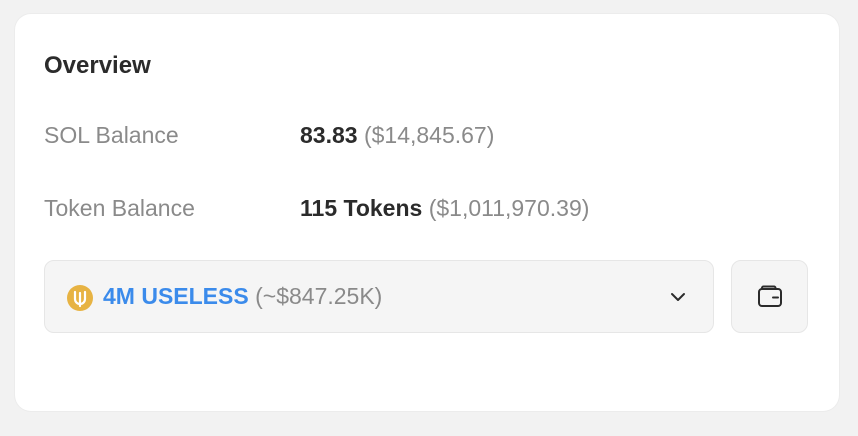 This screenshot has height=436, width=858. What do you see at coordinates (319, 296) in the screenshot?
I see `token-selector-usd: (~$847.25K)` at bounding box center [319, 296].